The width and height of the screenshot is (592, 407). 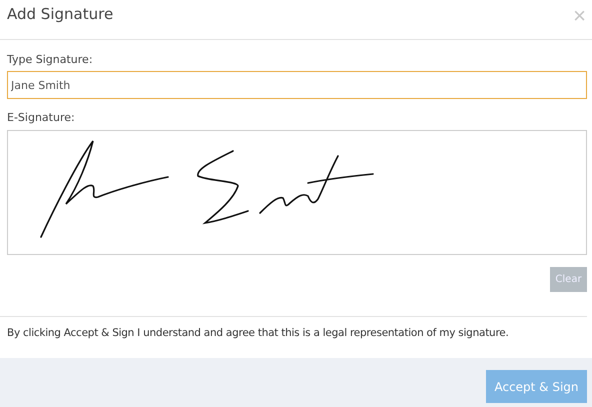 I want to click on accept-sign-button: Accept & Sign, so click(x=536, y=386).